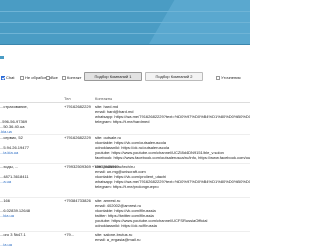 The width and height of the screenshot is (320, 250). What do you see at coordinates (126, 225) in the screenshot?
I see `contact-line: odnoklassniki: https://ok.ru/filrussia` at bounding box center [126, 225].